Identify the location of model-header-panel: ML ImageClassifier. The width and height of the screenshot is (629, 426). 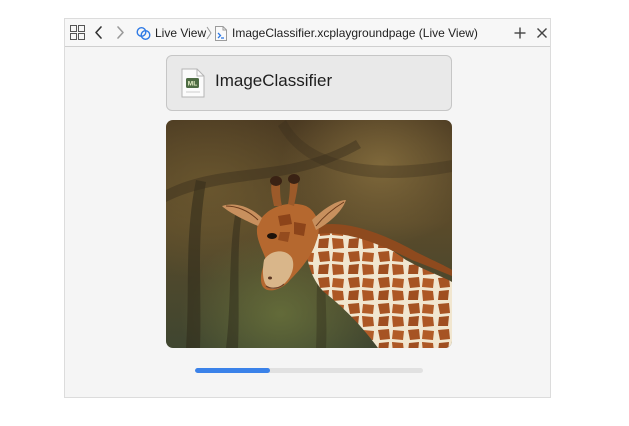
(309, 83).